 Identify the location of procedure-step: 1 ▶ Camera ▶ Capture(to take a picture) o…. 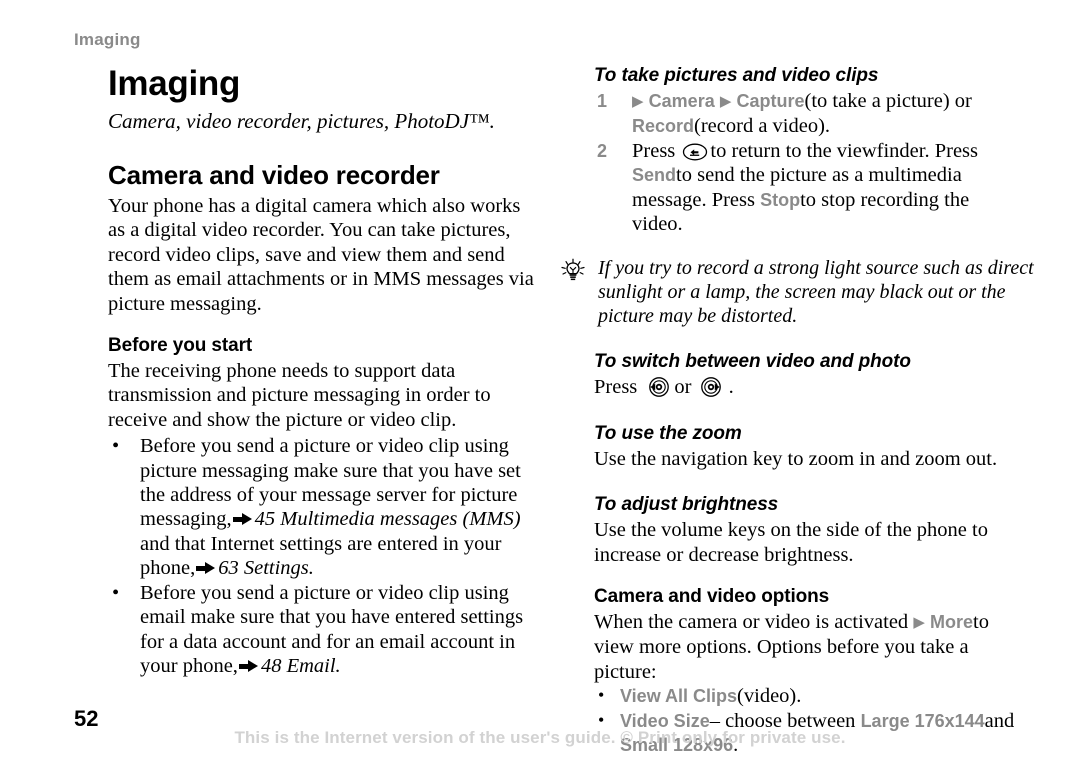
(808, 114).